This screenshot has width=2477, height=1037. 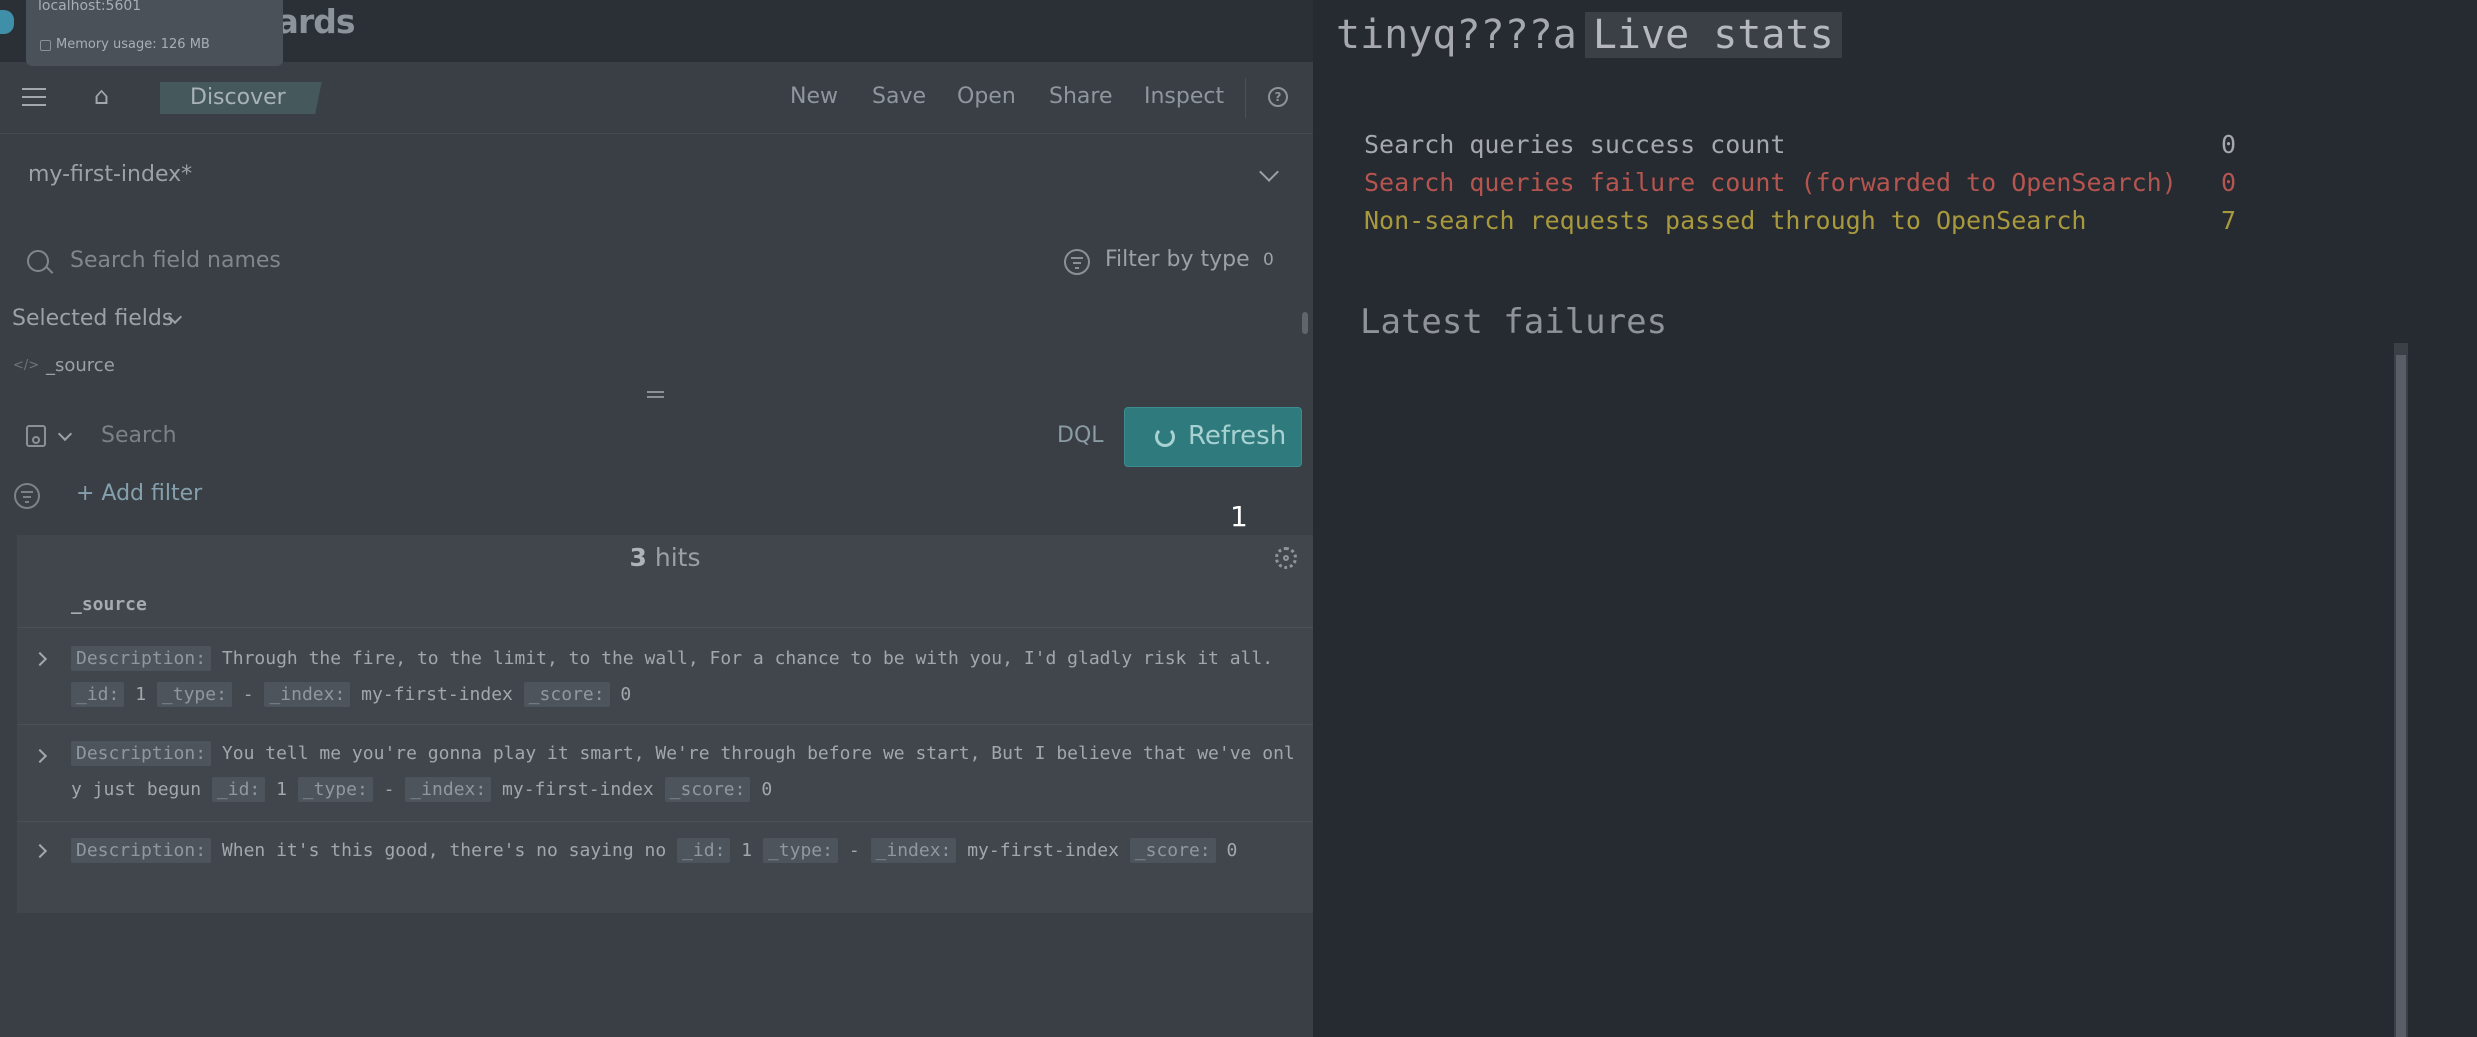 What do you see at coordinates (814, 96) in the screenshot?
I see `new-button: New` at bounding box center [814, 96].